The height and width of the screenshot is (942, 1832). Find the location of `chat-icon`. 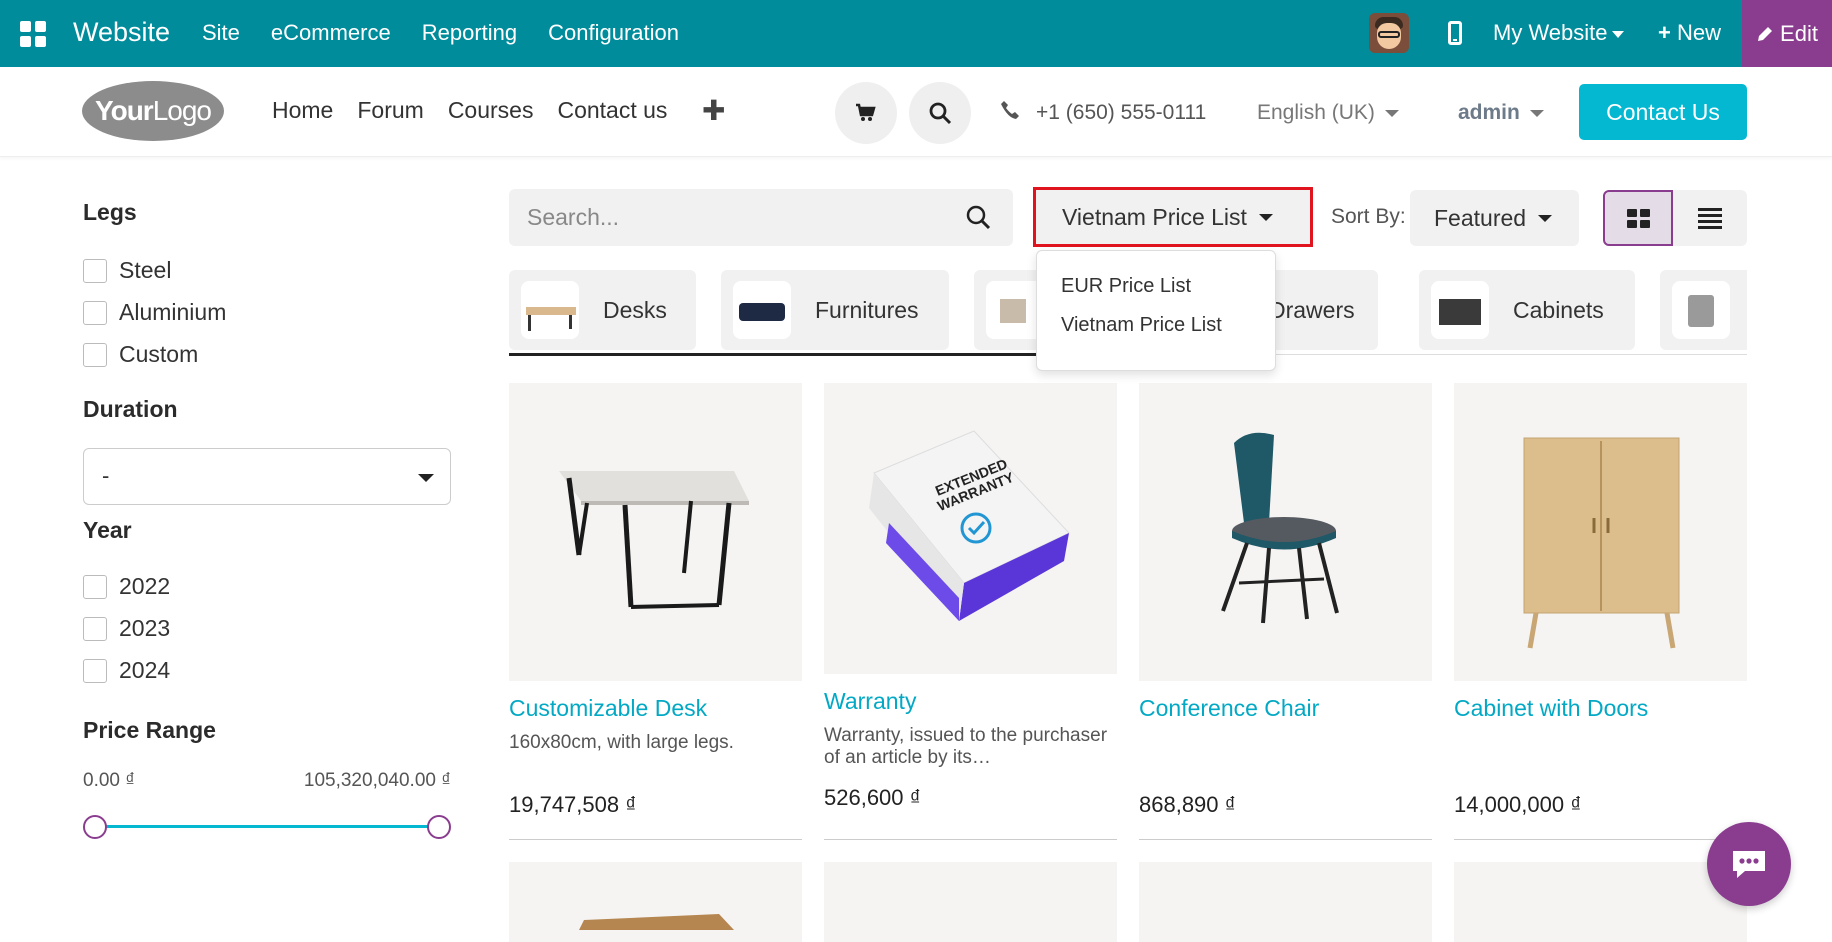

chat-icon is located at coordinates (1749, 864).